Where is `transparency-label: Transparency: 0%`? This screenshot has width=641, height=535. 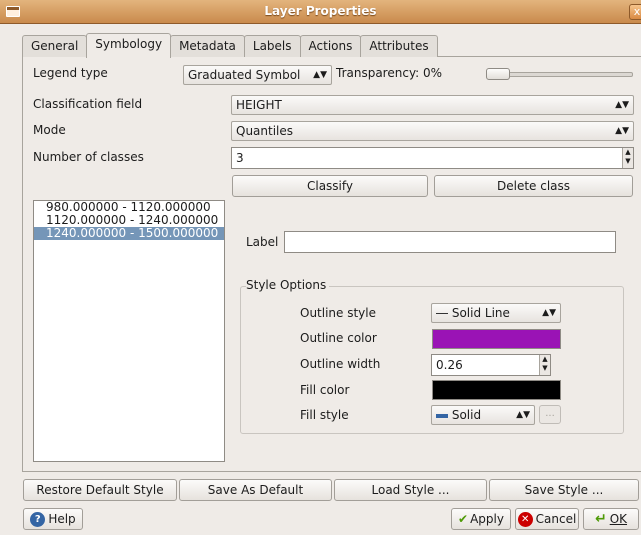
transparency-label: Transparency: 0% is located at coordinates (389, 73).